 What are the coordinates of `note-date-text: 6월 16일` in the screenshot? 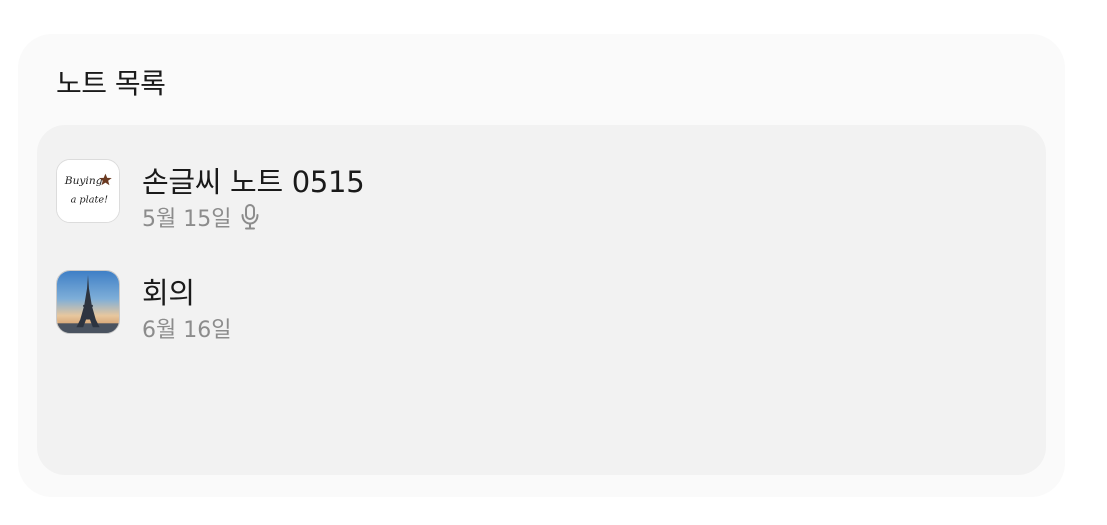 It's located at (187, 330).